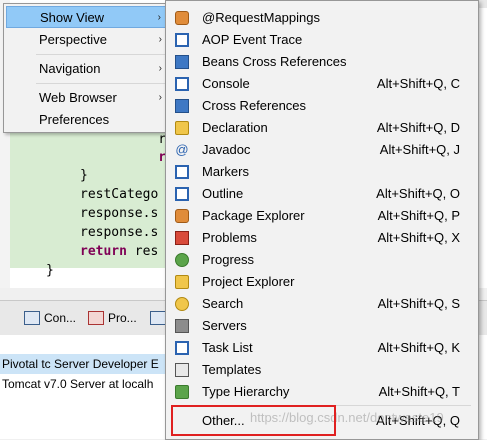  I want to click on submenu-item-label: Templates, so click(232, 369).